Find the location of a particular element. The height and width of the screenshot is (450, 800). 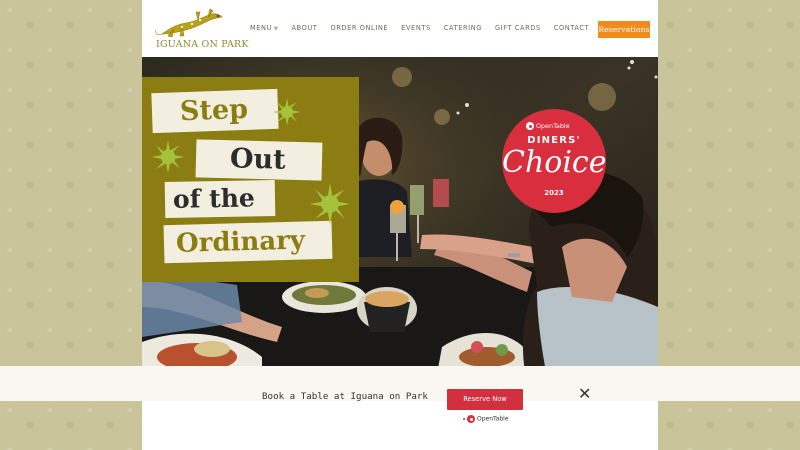

badge-opentable-logo: OpenTable is located at coordinates (548, 126).